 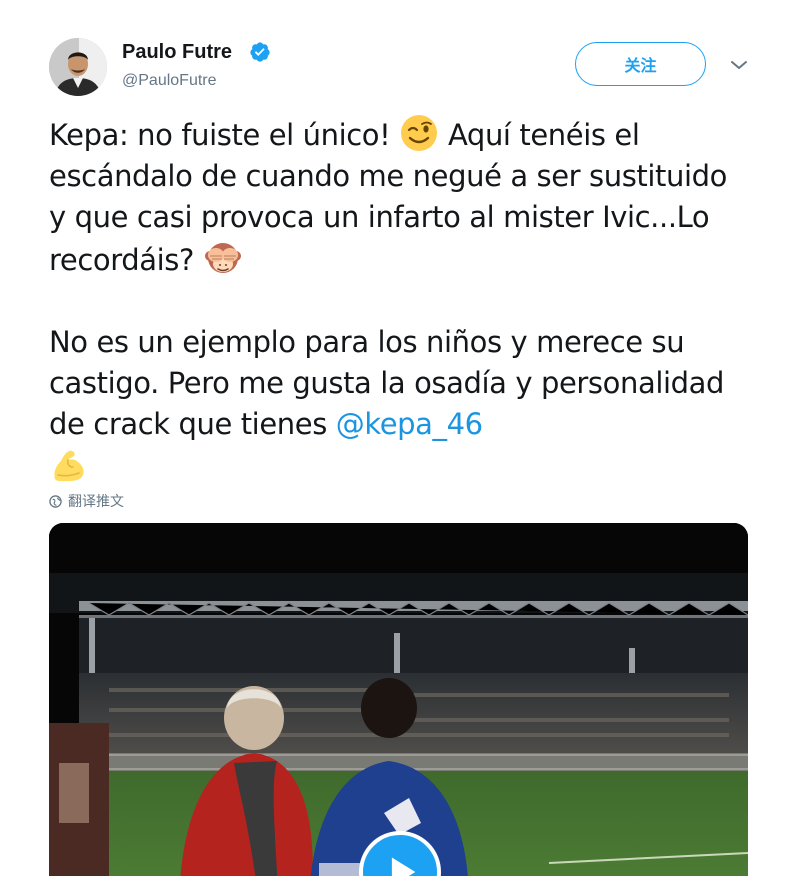 What do you see at coordinates (409, 424) in the screenshot?
I see `mention-link: @kepa_46` at bounding box center [409, 424].